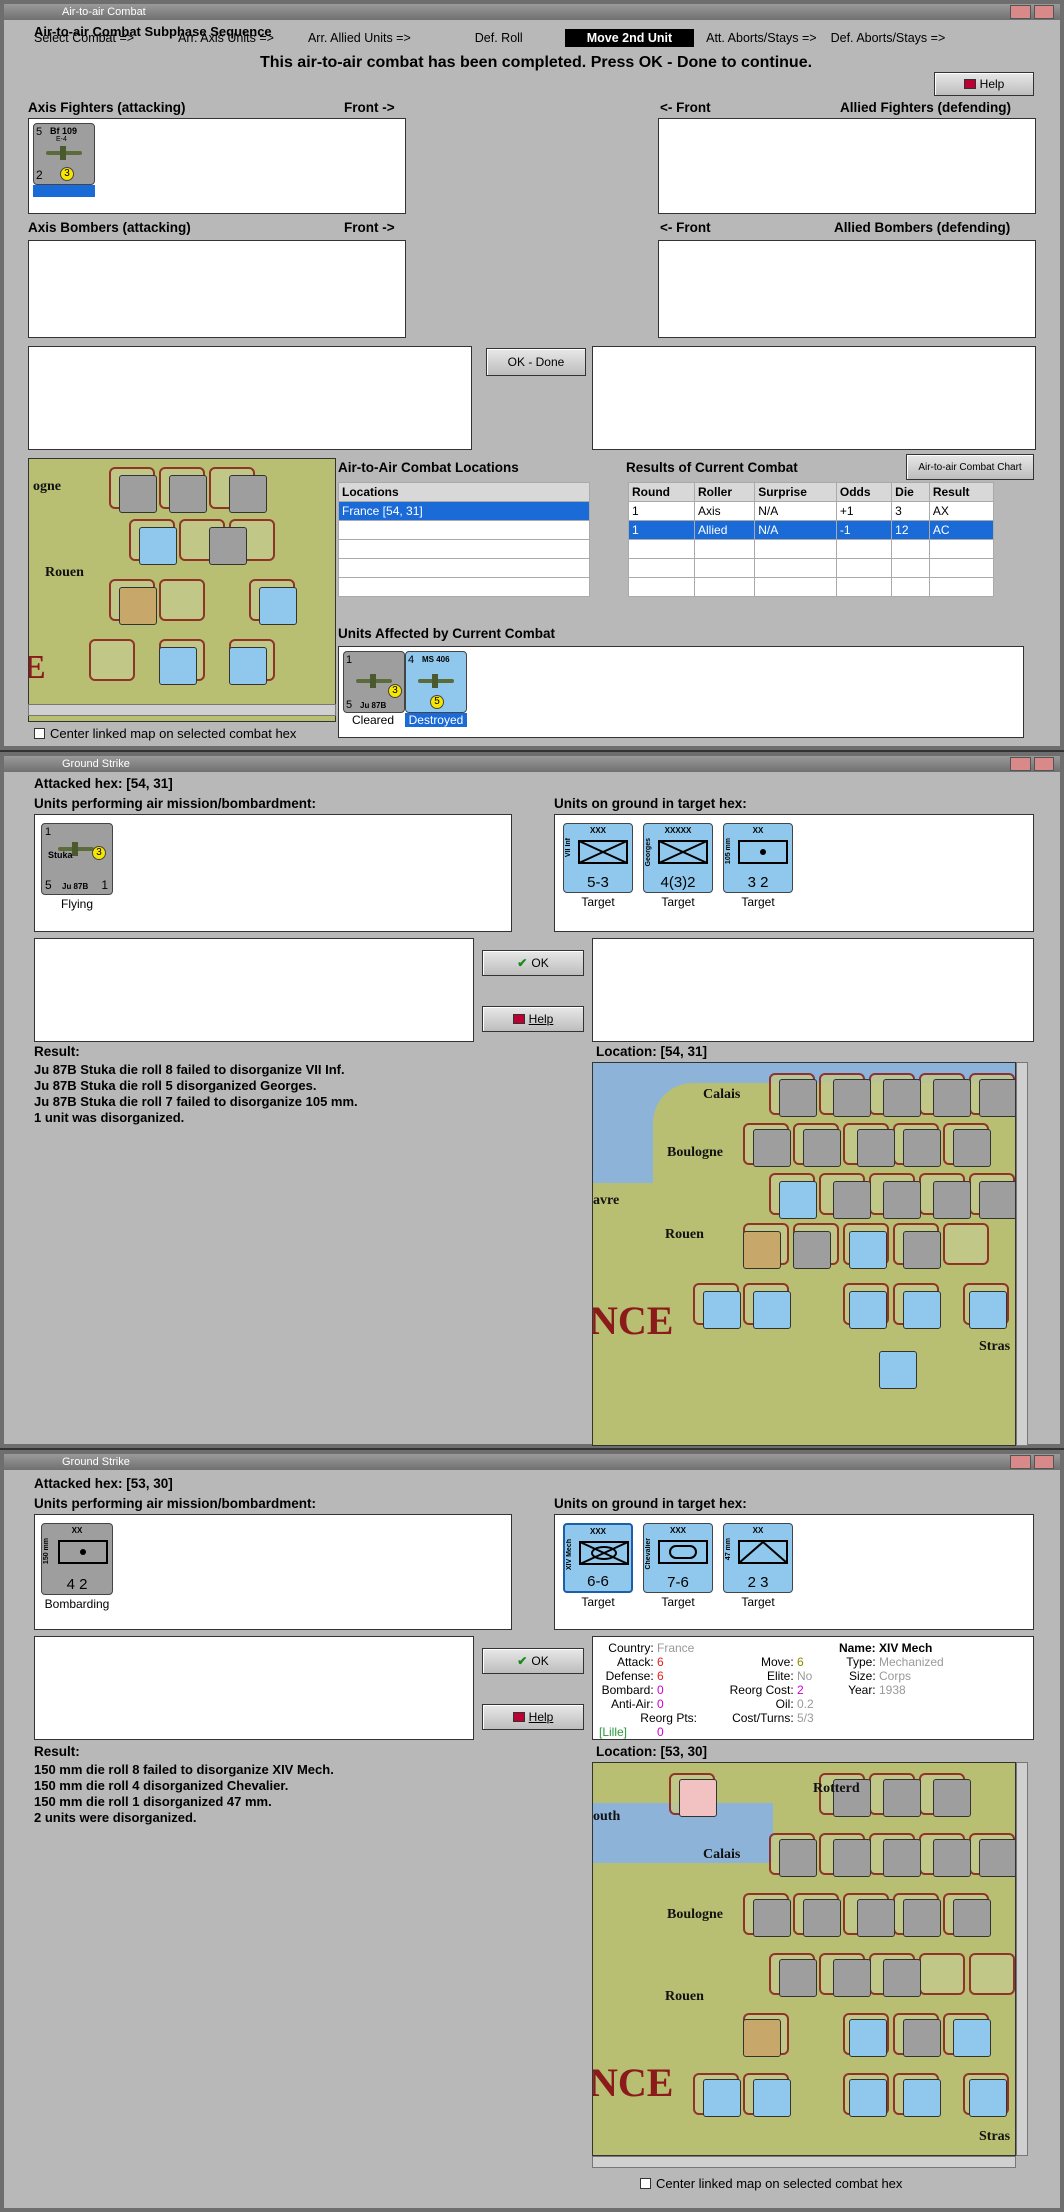  I want to click on infantry-symbol-icon, so click(603, 852).